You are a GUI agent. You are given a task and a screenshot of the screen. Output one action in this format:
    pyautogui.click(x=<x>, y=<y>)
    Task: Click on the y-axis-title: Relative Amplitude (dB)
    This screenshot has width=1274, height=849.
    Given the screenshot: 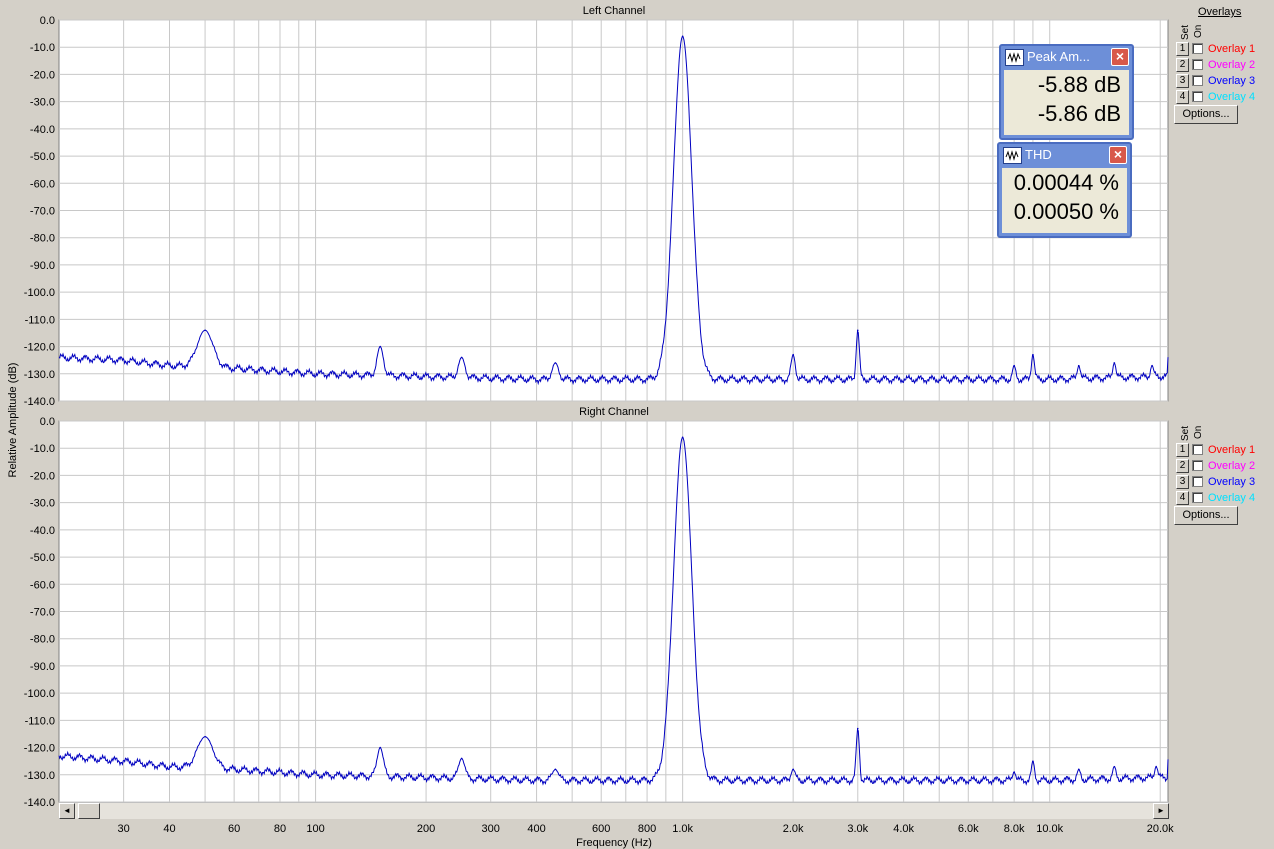 What is the action you would take?
    pyautogui.click(x=13, y=420)
    